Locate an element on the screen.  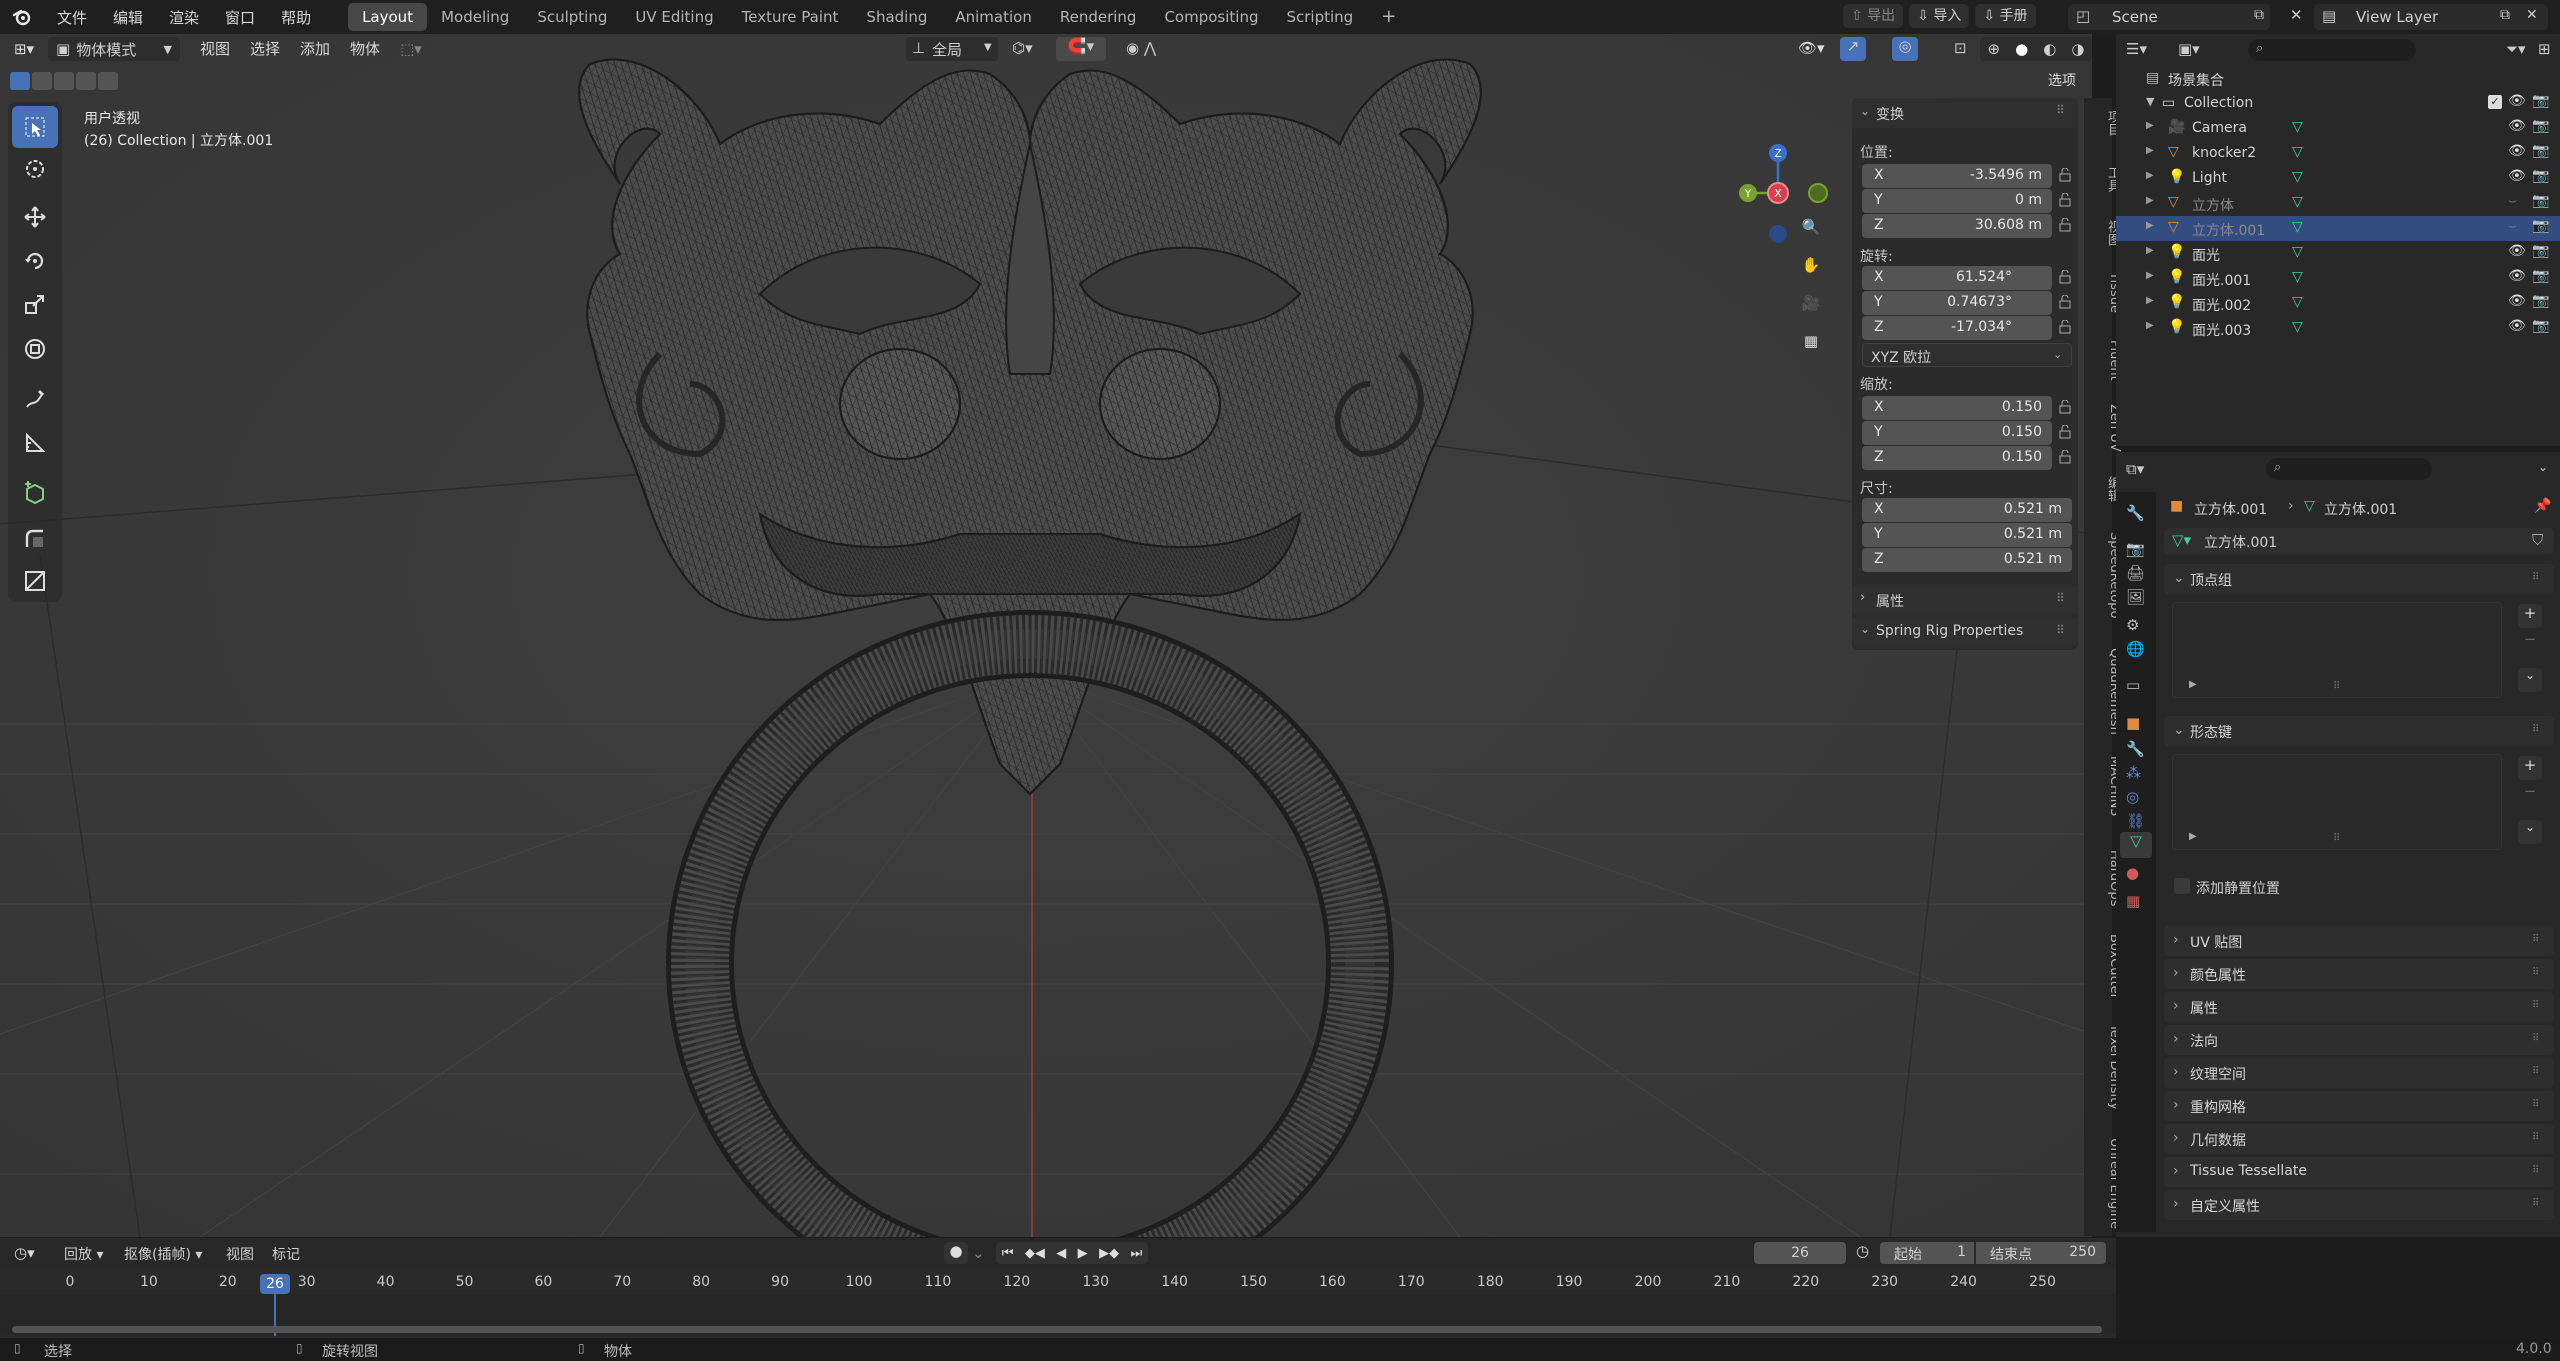
menu-render: 渲染 is located at coordinates (184, 17).